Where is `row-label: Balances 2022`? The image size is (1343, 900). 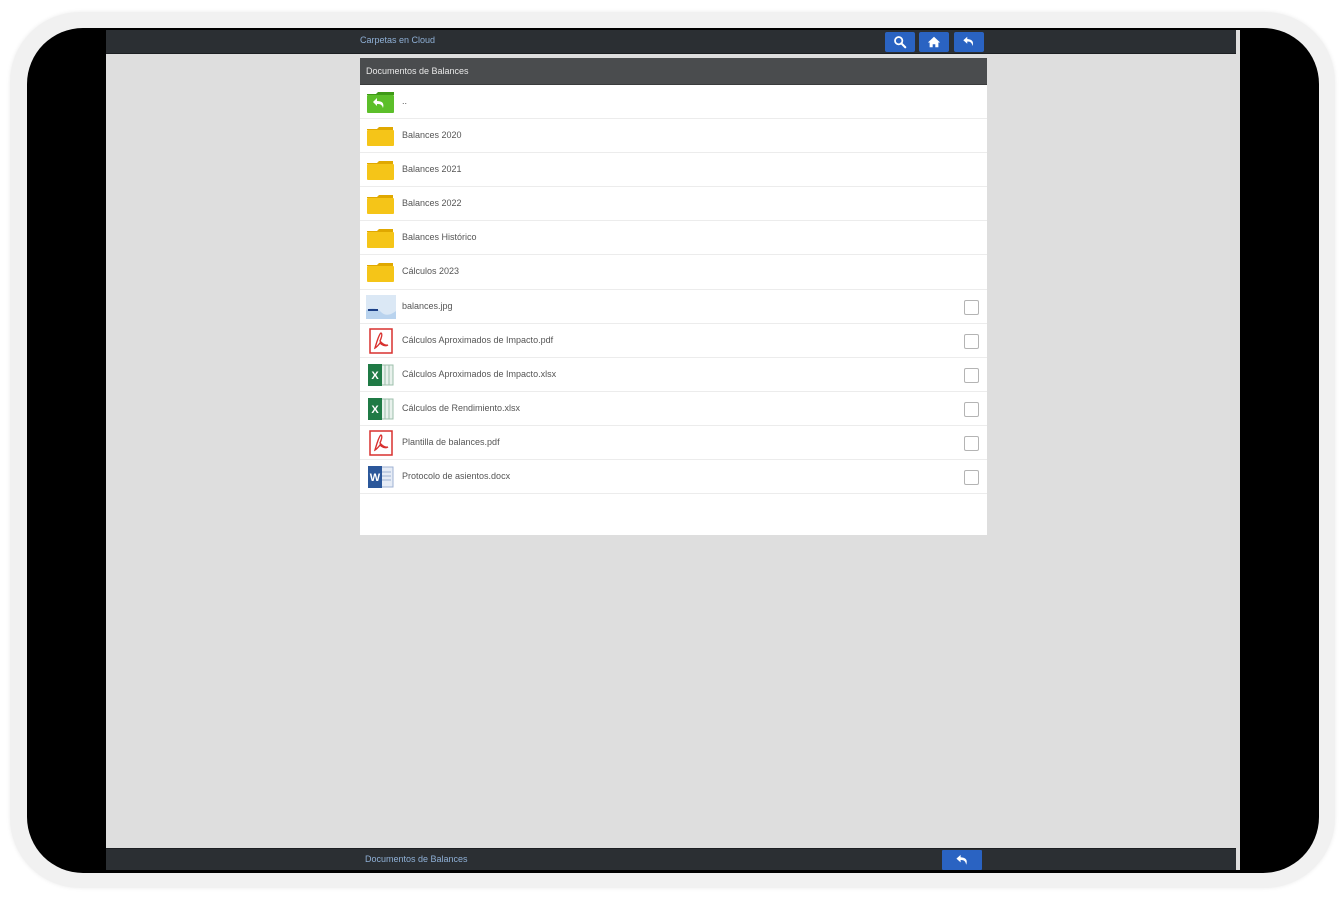
row-label: Balances 2022 is located at coordinates (432, 203).